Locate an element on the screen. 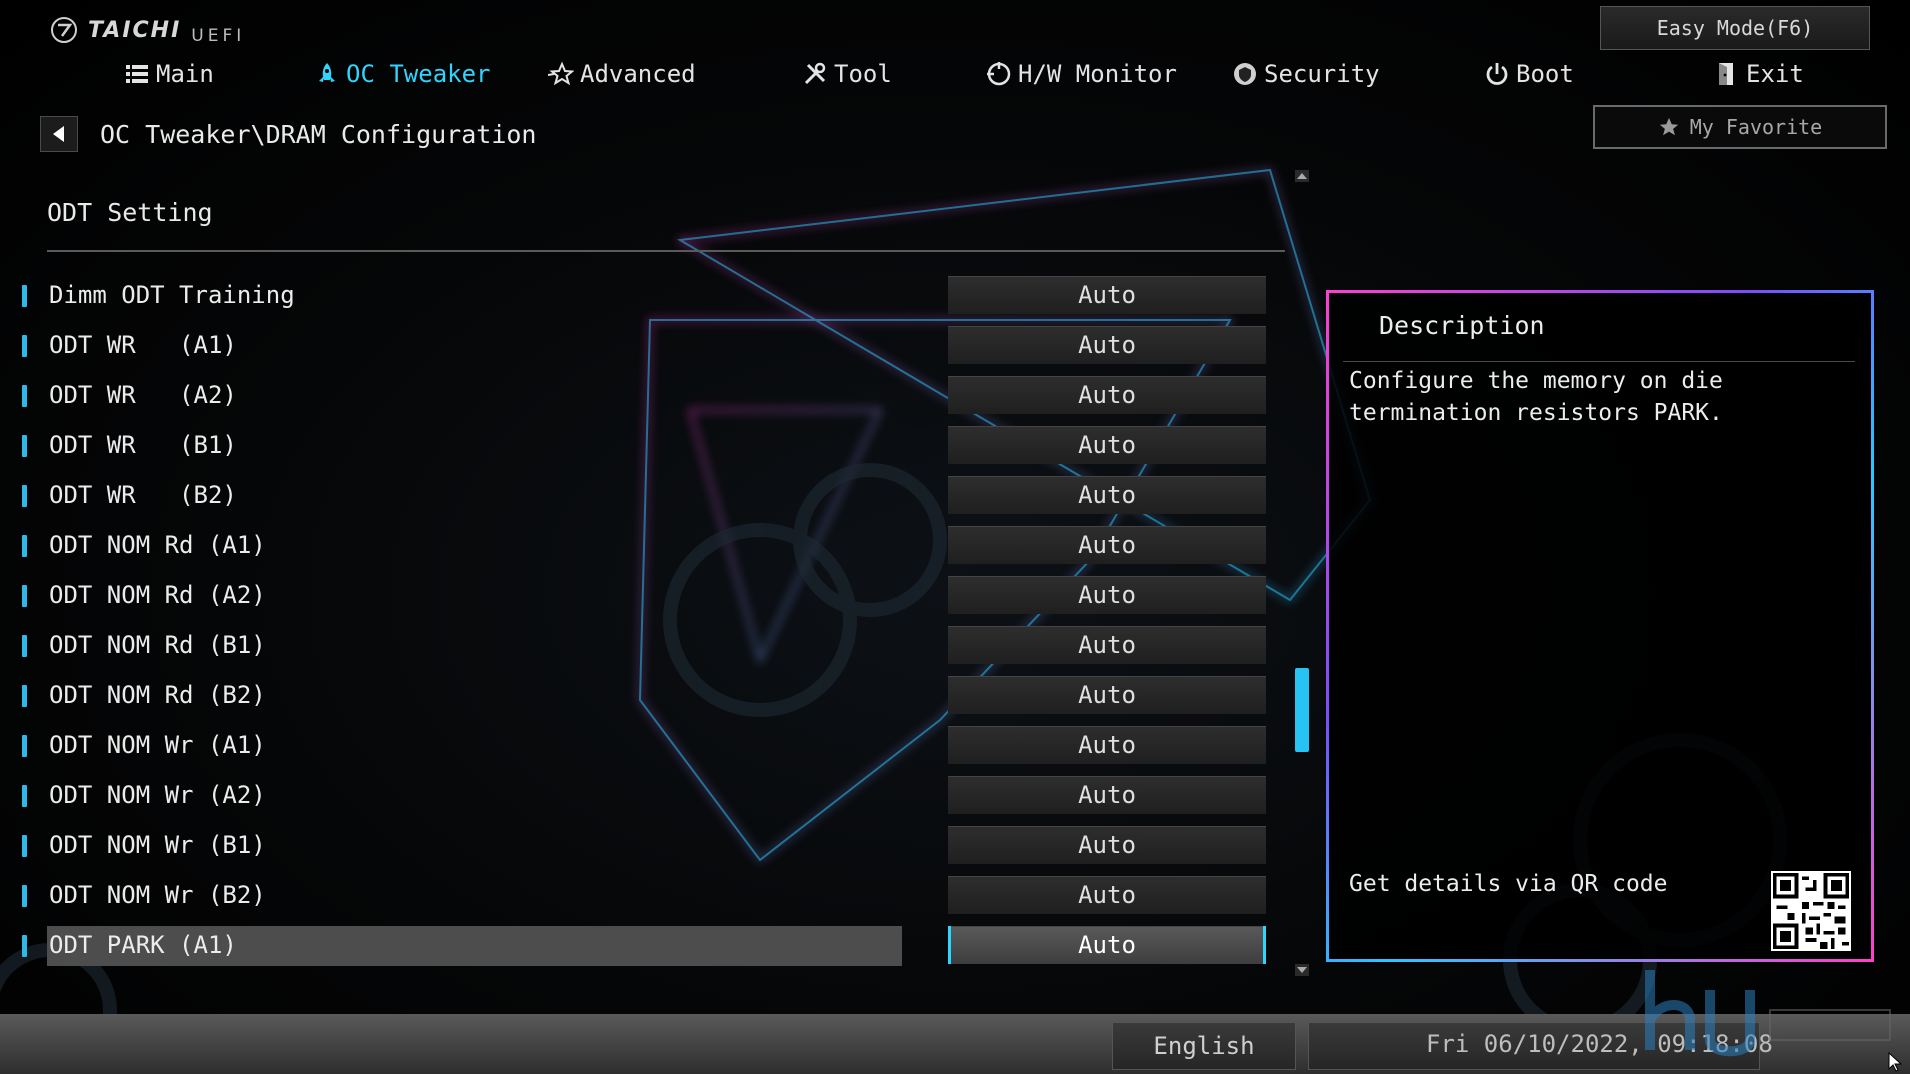 Image resolution: width=1910 pixels, height=1074 pixels. setting-label: ODT WR (A1) is located at coordinates (143, 345).